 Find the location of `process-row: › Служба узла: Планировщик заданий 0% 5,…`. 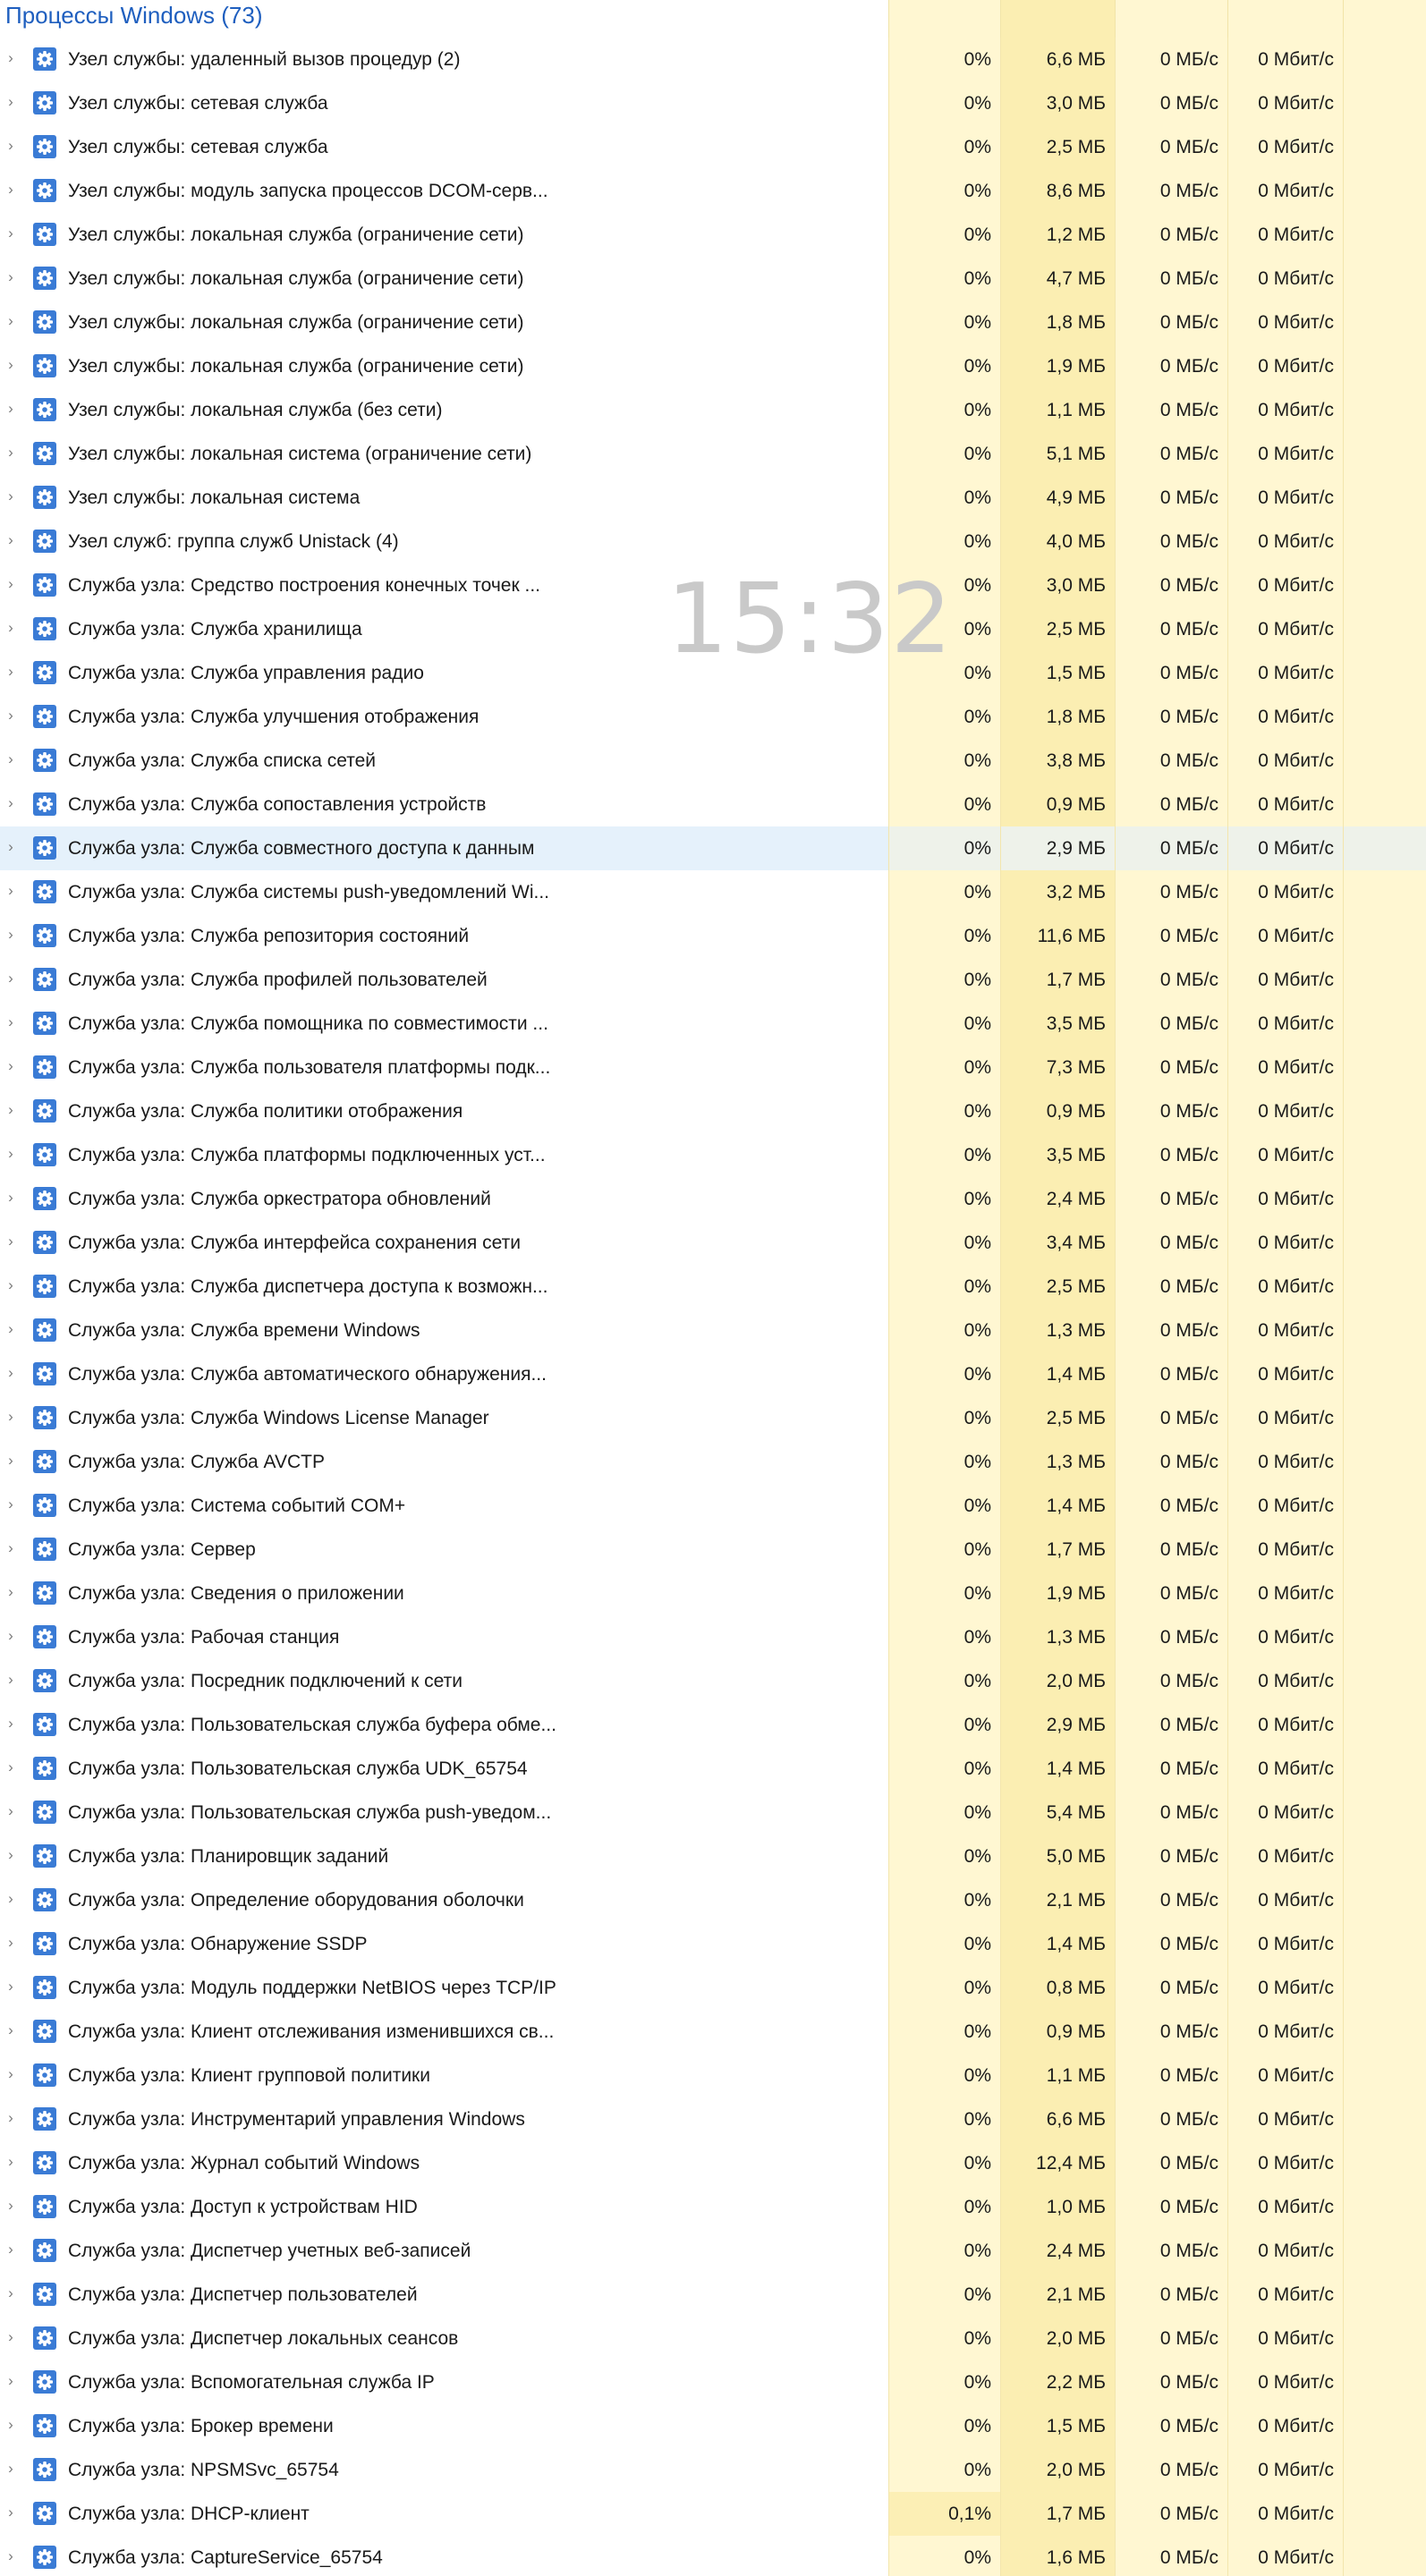

process-row: › Служба узла: Планировщик заданий 0% 5,… is located at coordinates (713, 1856).